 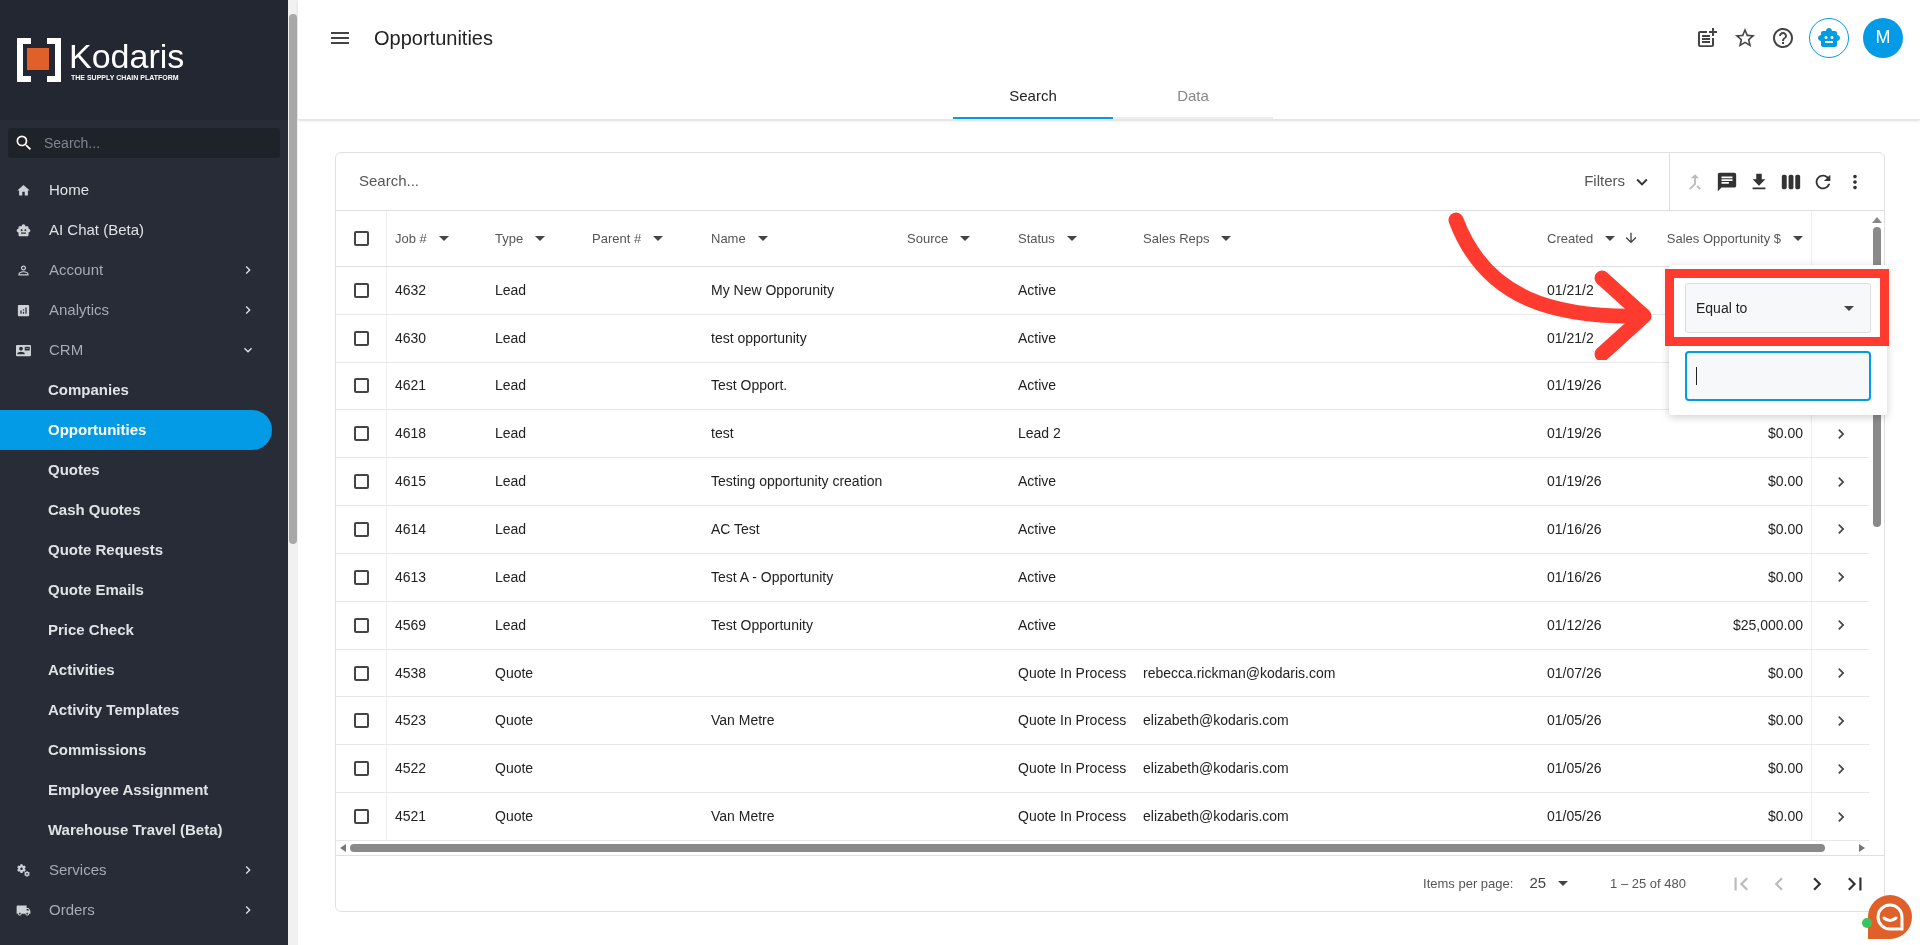 What do you see at coordinates (24, 143) in the screenshot?
I see `search-icon` at bounding box center [24, 143].